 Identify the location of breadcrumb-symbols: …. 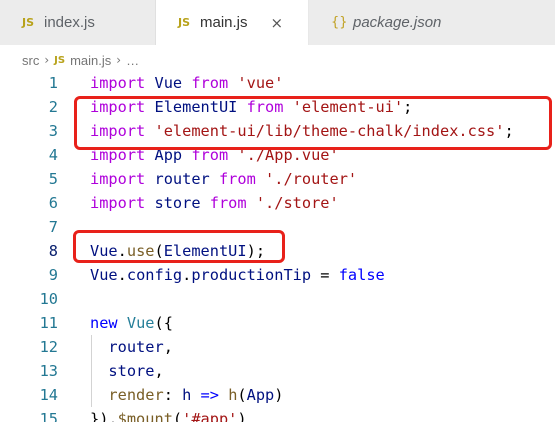
(132, 60).